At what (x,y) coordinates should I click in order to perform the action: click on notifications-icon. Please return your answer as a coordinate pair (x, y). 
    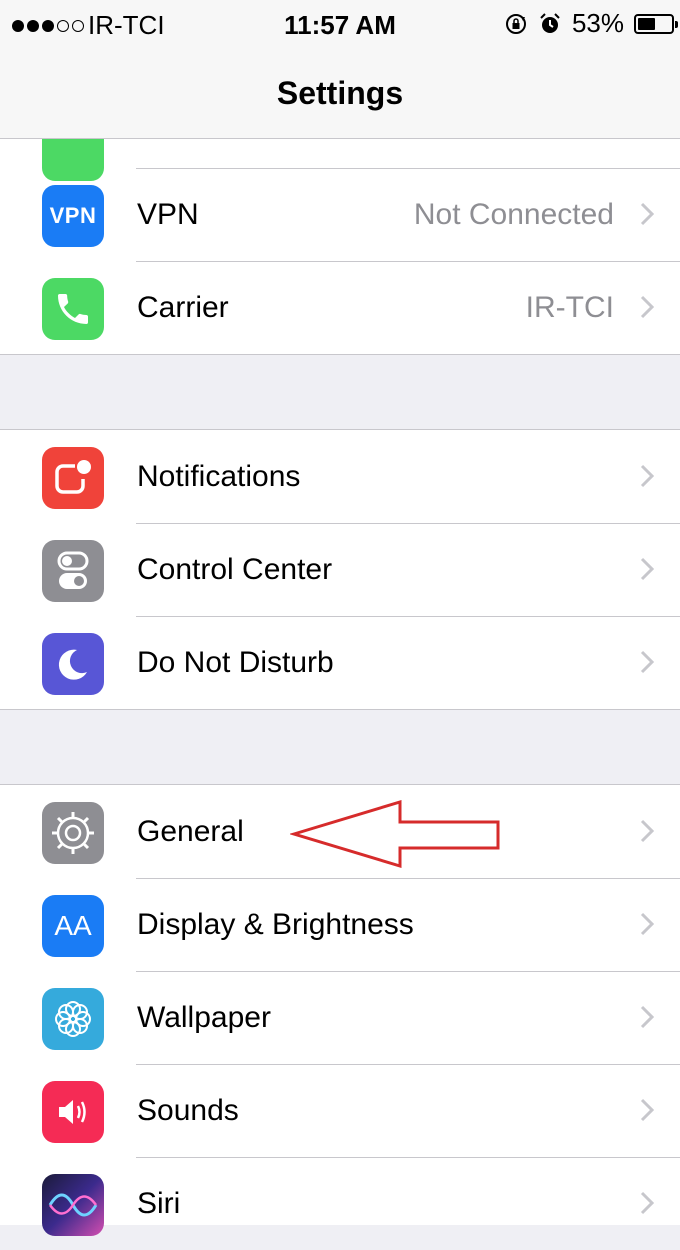
    Looking at the image, I should click on (73, 478).